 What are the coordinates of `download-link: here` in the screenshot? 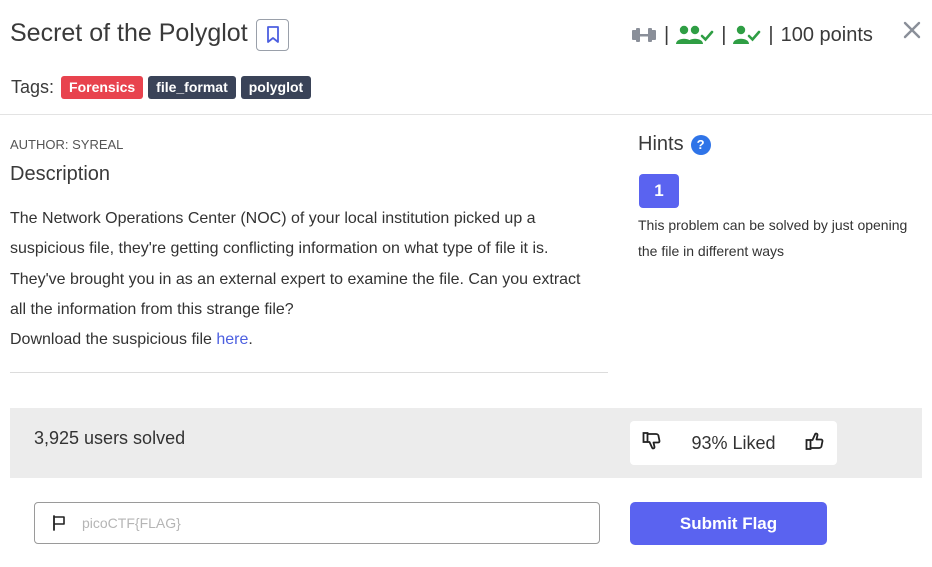 It's located at (232, 339).